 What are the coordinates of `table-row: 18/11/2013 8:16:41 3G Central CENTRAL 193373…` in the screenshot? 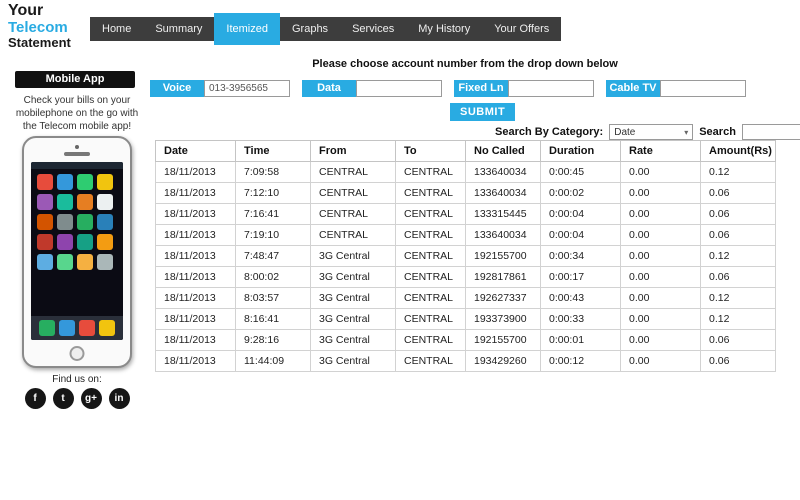 It's located at (465, 319).